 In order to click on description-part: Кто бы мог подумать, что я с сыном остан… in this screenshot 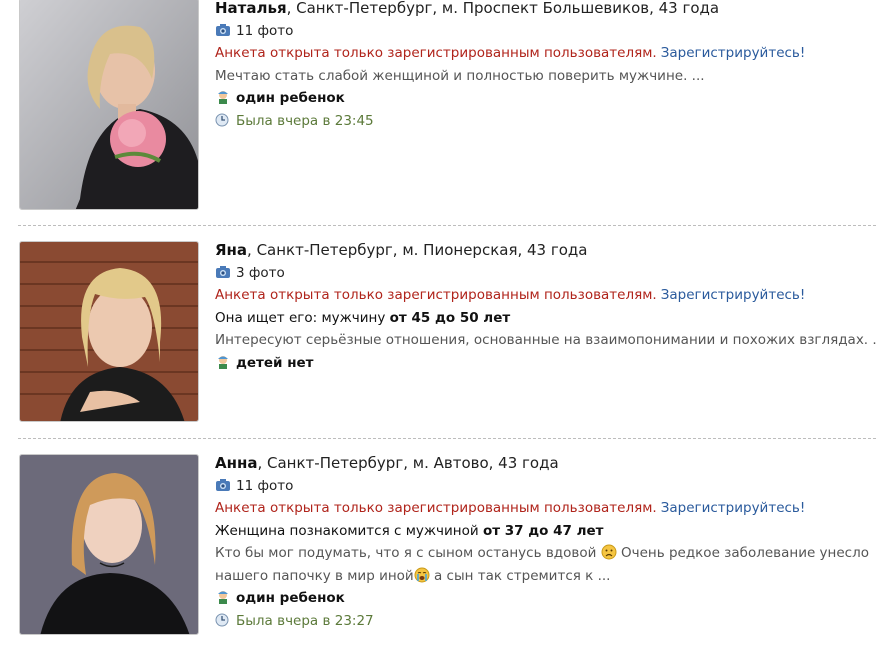, I will do `click(406, 553)`.